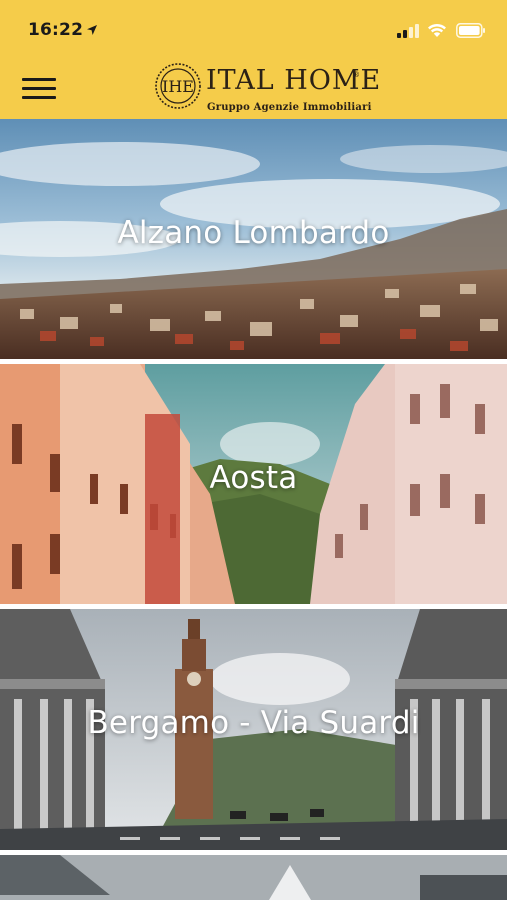 The width and height of the screenshot is (507, 900). I want to click on brand-registered-mark: ®, so click(356, 75).